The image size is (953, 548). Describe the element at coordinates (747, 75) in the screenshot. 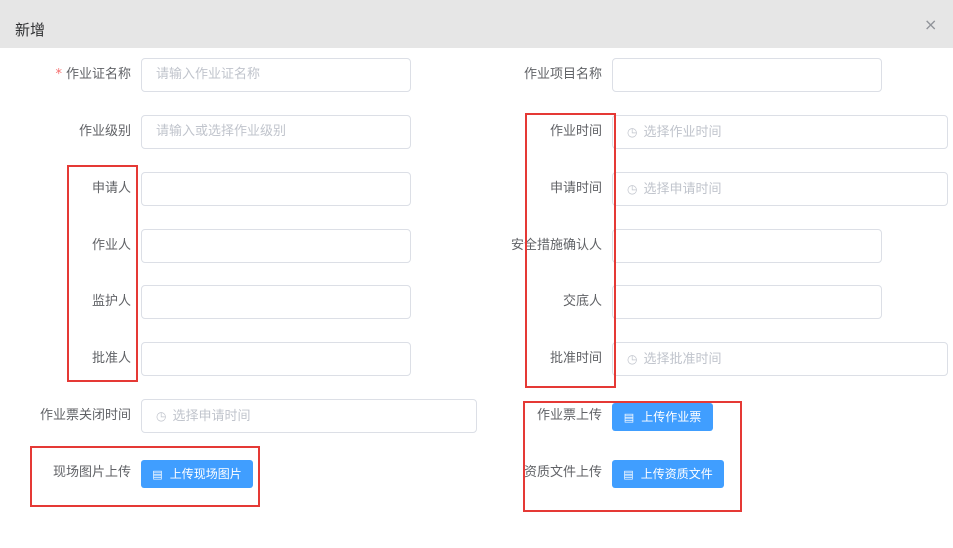

I see `work-project-name-input` at that location.